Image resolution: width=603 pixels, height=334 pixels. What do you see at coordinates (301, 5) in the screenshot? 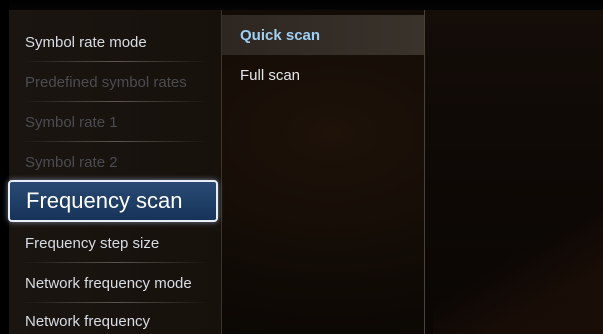
I see `bezel-top` at bounding box center [301, 5].